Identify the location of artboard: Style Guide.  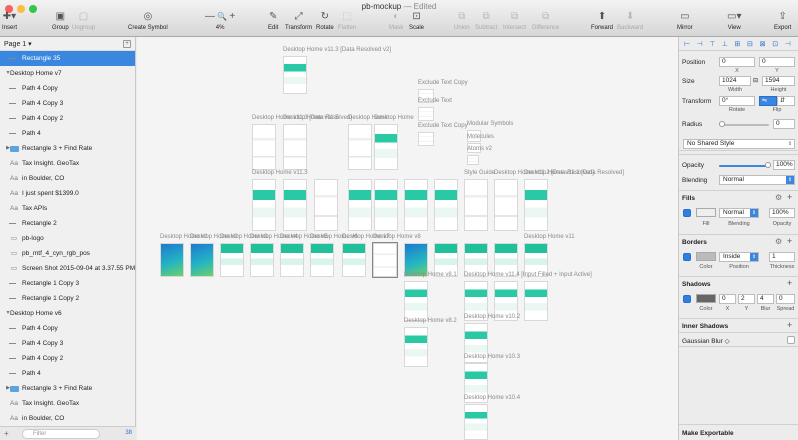
(479, 200).